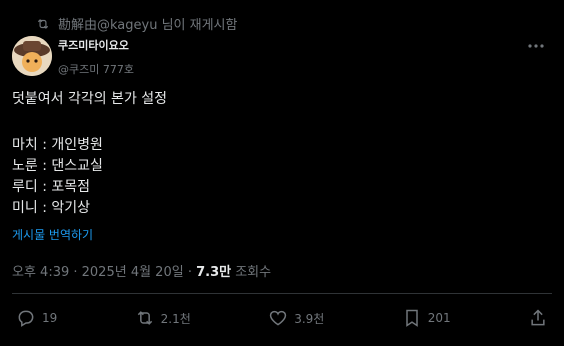  I want to click on repost-indicator: 勘解由@kageyu 님이 재게시함, so click(136, 23).